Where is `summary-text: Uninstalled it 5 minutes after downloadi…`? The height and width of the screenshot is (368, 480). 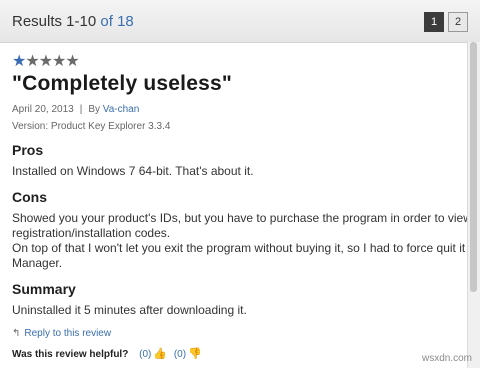 summary-text: Uninstalled it 5 minutes after downloadi… is located at coordinates (129, 310).